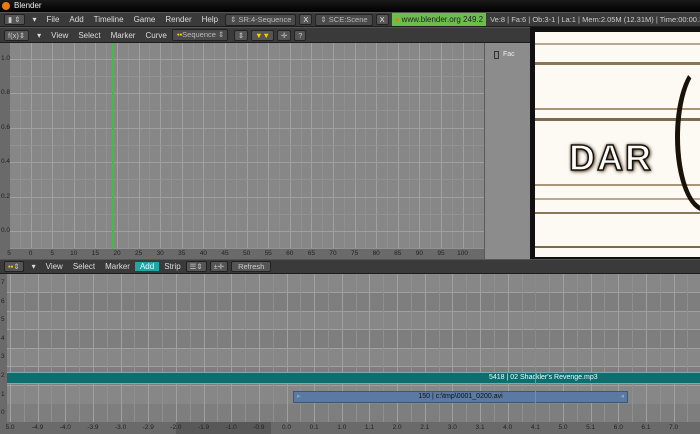  Describe the element at coordinates (14, 266) in the screenshot. I see `seq-editor-type-button: ▪▪⇕` at that location.